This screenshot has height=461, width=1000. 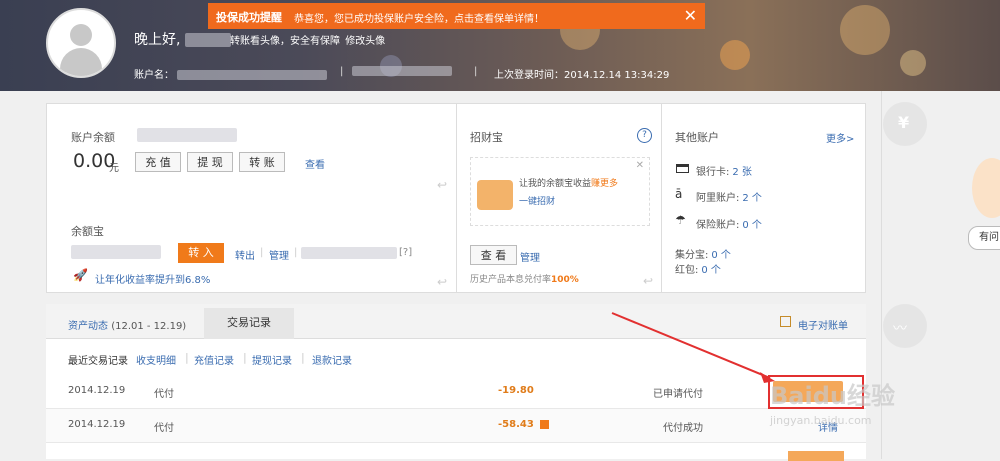 I want to click on watermark-url: jingyan.baidu.com, so click(x=821, y=420).